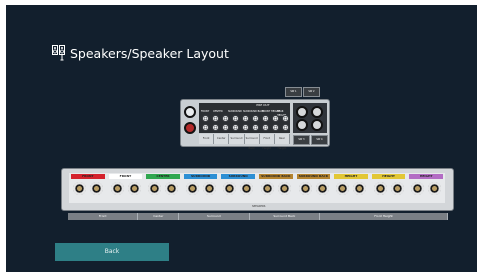 The image size is (483, 277). What do you see at coordinates (214, 216) in the screenshot?
I see `speaker-strip-cell: Surround` at bounding box center [214, 216].